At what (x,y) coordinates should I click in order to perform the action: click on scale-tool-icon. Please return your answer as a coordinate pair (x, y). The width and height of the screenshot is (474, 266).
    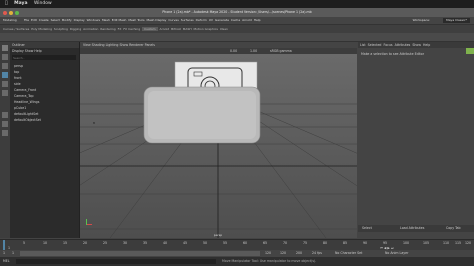
    Looking at the image, I should click on (5, 93).